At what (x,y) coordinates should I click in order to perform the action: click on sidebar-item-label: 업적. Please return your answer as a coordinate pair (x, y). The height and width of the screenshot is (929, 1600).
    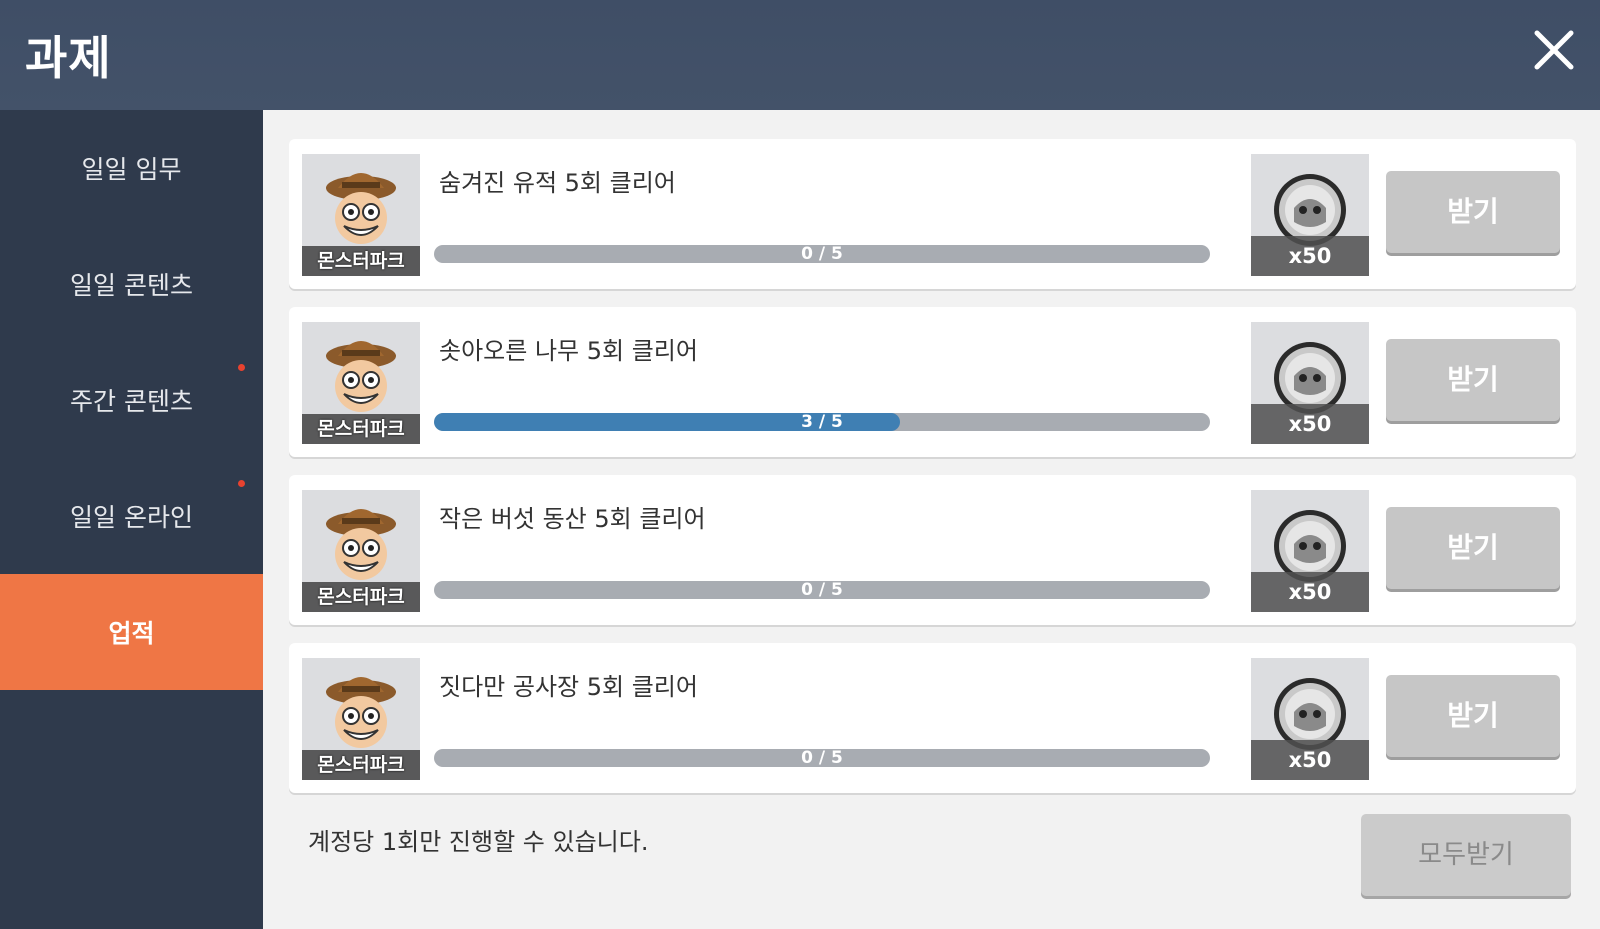
    Looking at the image, I should click on (131, 633).